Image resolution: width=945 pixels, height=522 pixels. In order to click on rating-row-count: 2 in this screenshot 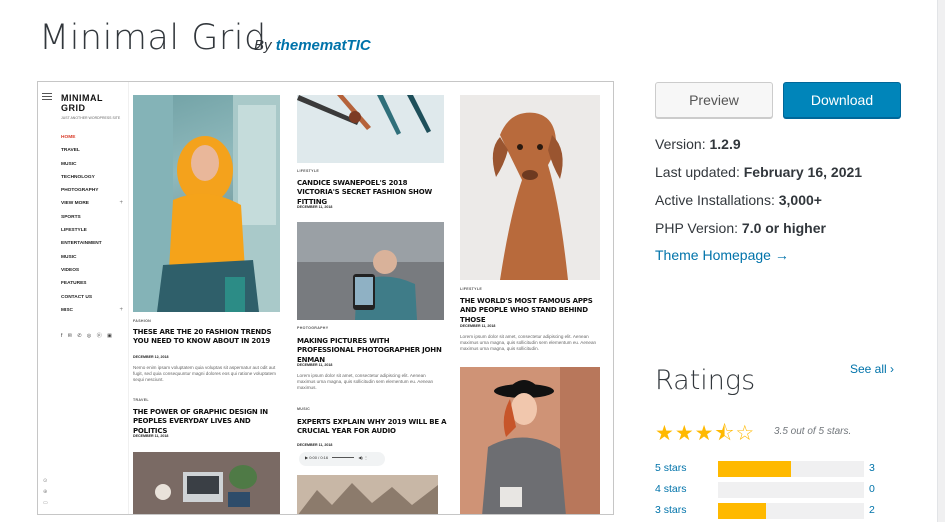, I will do `click(872, 510)`.